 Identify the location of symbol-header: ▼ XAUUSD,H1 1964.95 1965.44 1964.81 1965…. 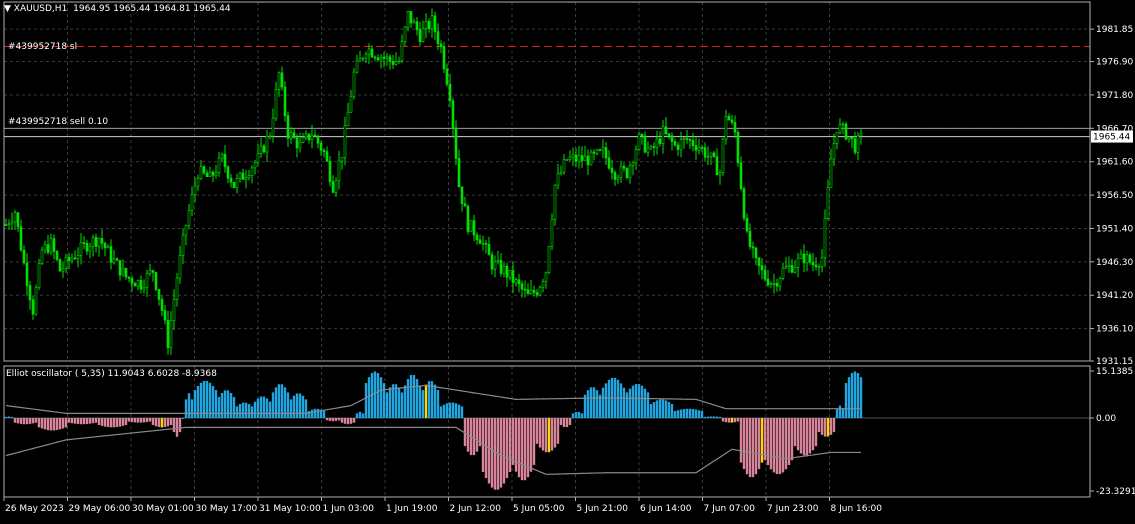
(117, 9).